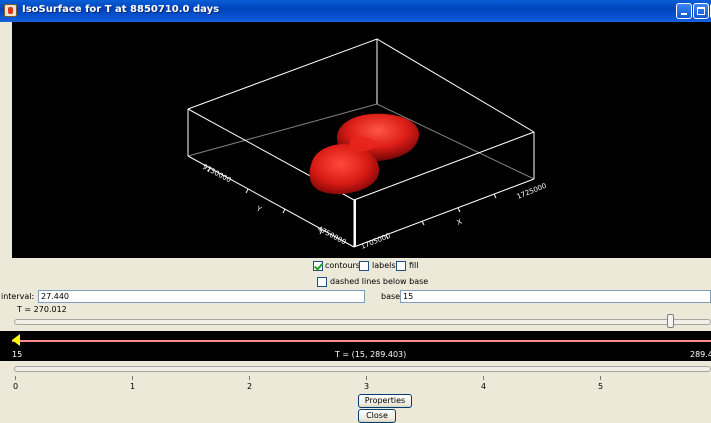  I want to click on t-value-slider, so click(362, 322).